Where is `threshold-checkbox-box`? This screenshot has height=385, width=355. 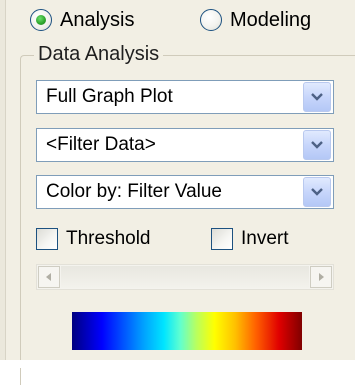 threshold-checkbox-box is located at coordinates (47, 239).